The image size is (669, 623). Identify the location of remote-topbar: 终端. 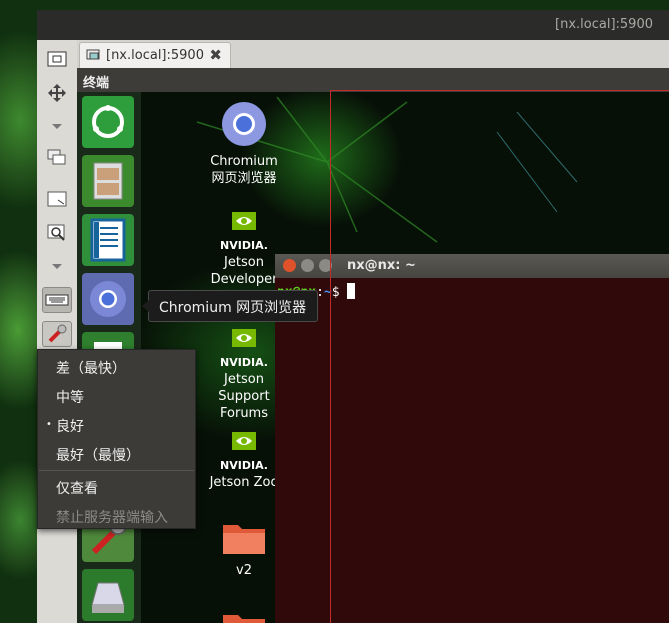
(373, 80).